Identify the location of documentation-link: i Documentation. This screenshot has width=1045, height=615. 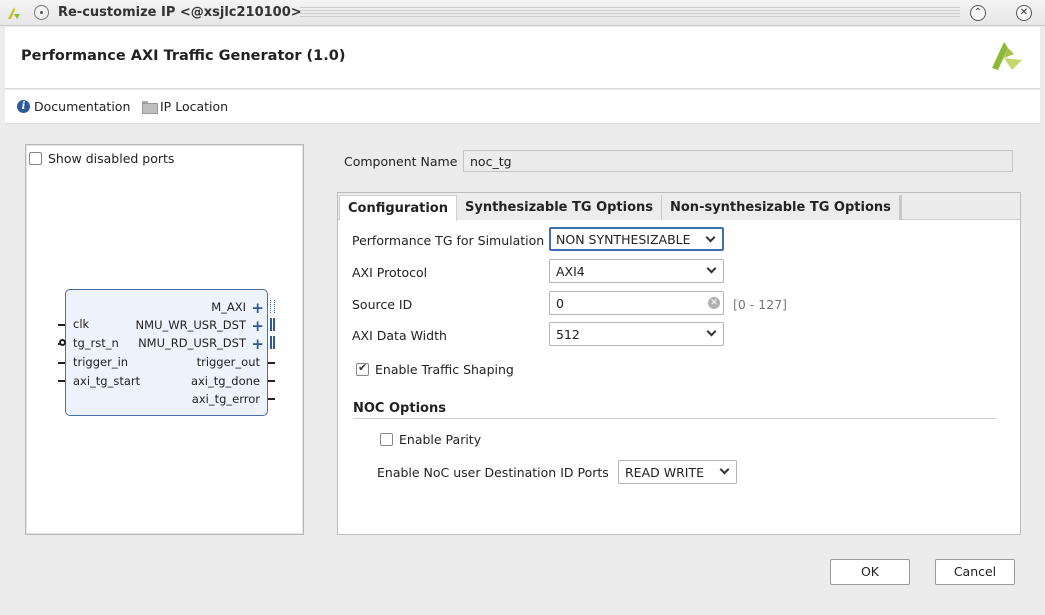
(73, 106).